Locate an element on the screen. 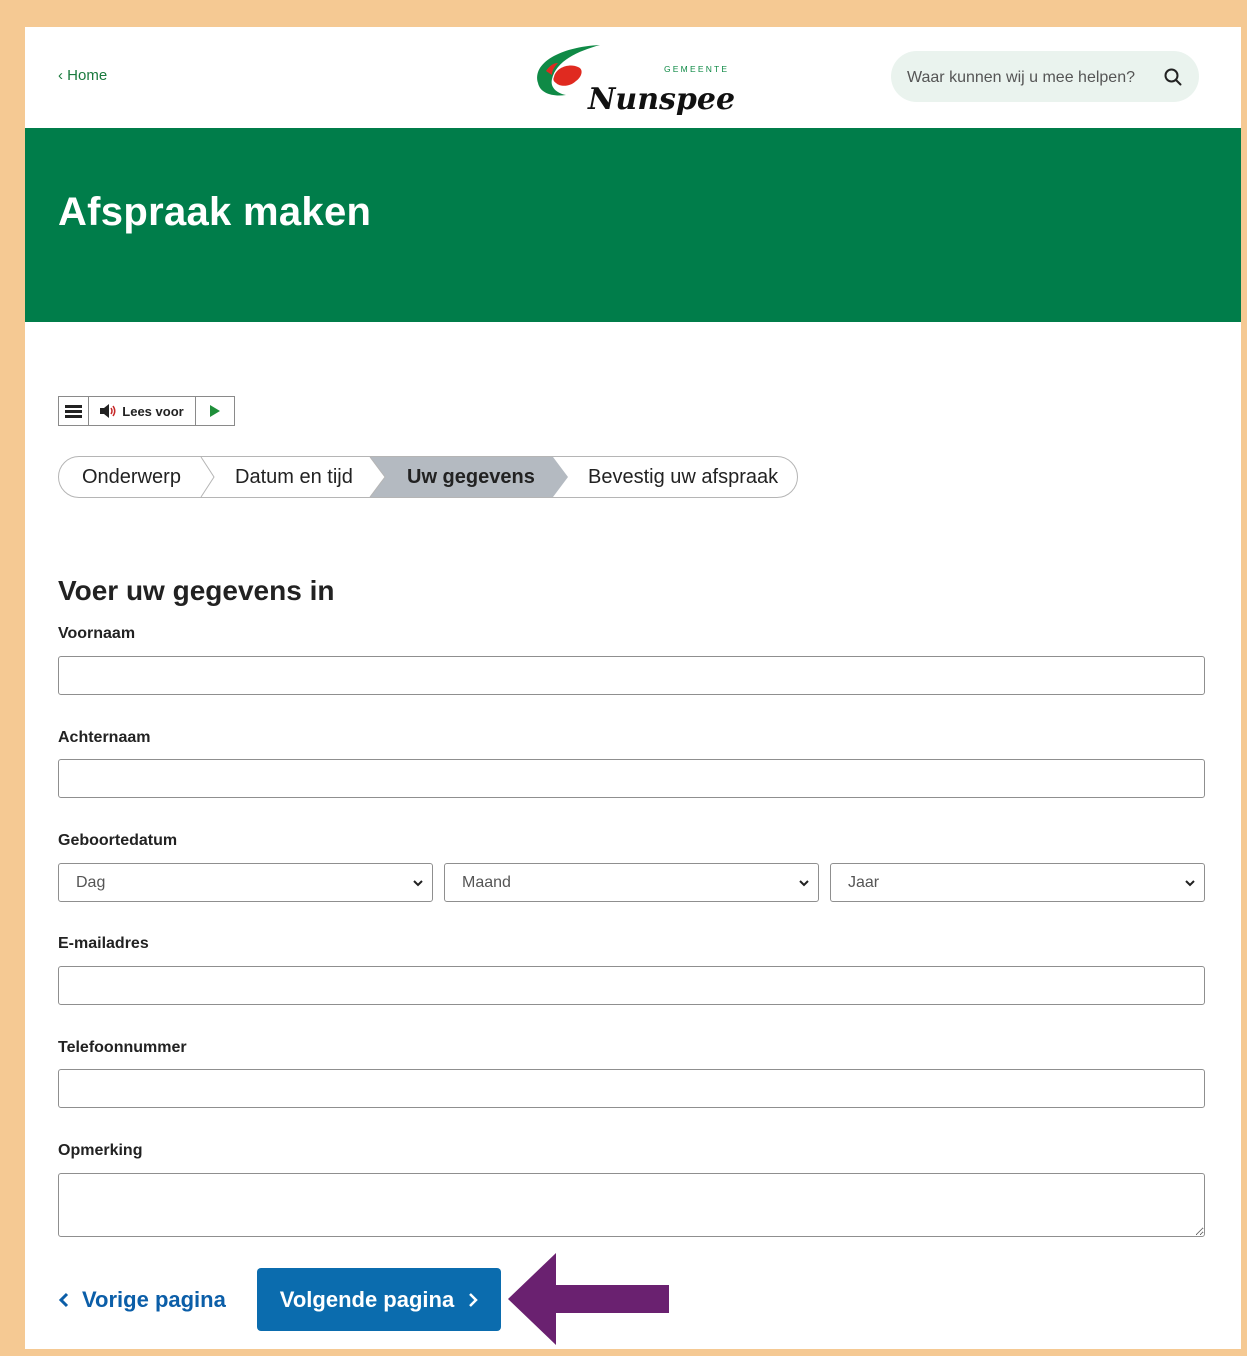  step-datum-en-tijd: Datum en tijd is located at coordinates (294, 477).